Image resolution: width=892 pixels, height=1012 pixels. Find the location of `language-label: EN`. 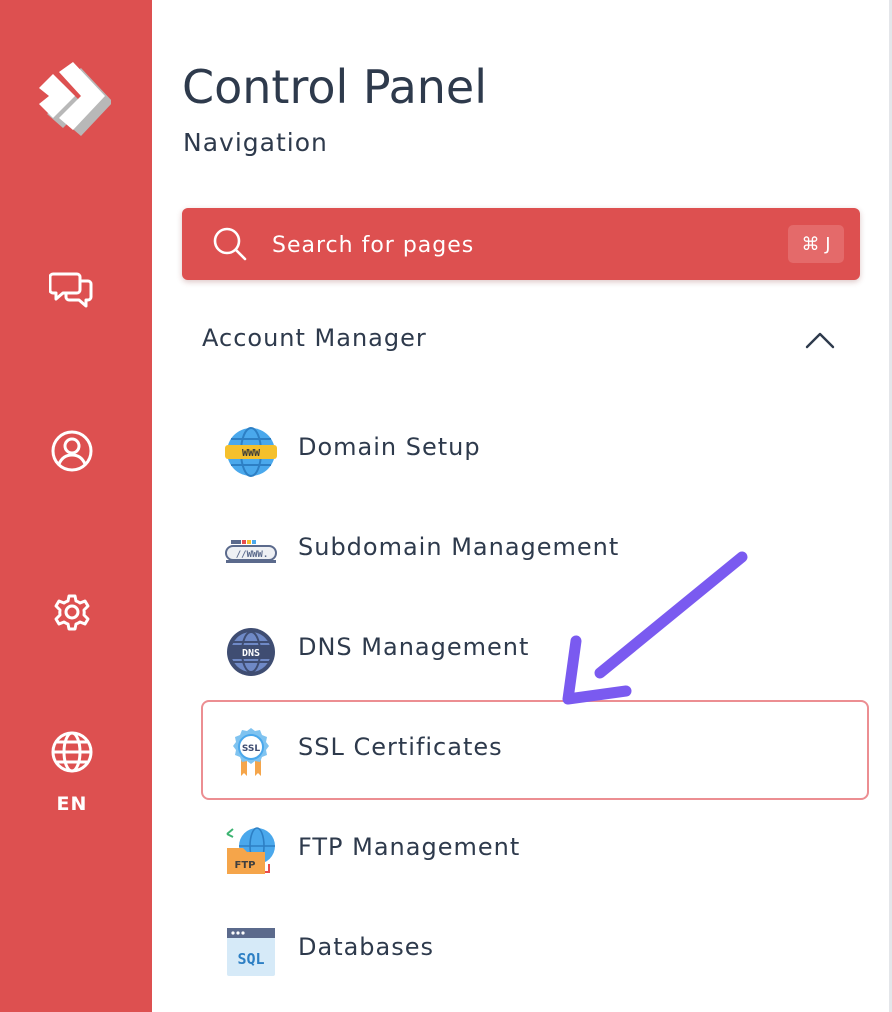

language-label: EN is located at coordinates (72, 804).